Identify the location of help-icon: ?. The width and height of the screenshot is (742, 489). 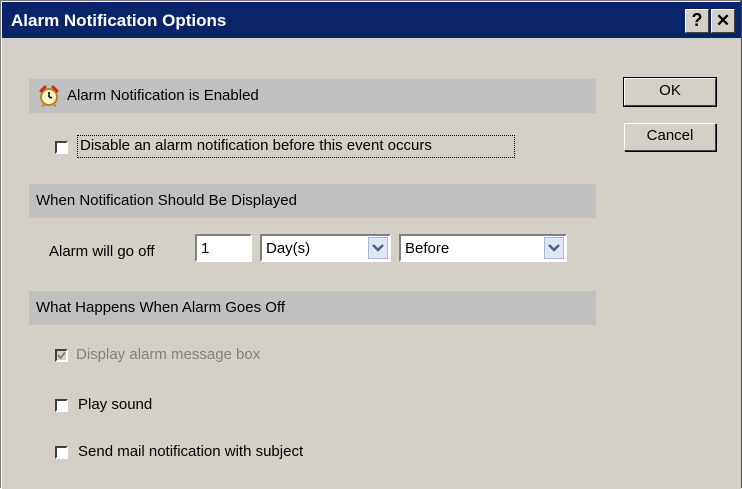
(697, 20).